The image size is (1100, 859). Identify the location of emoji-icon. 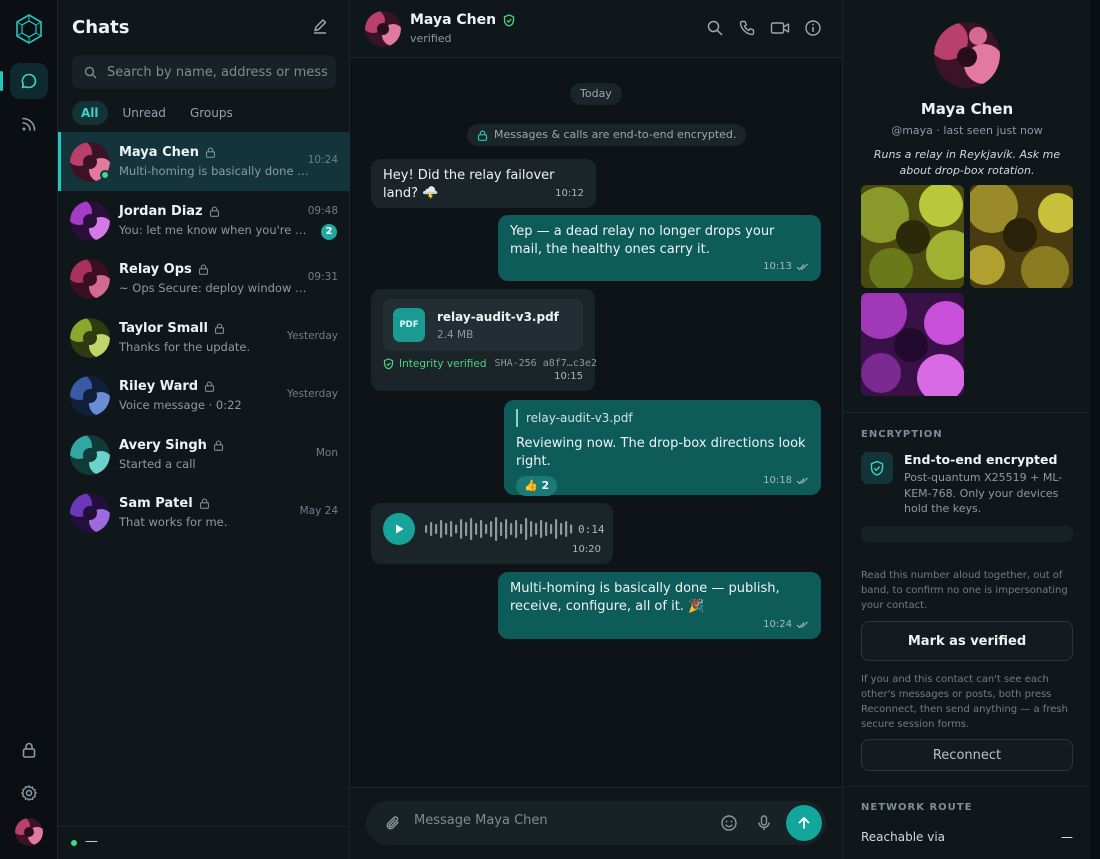
(729, 823).